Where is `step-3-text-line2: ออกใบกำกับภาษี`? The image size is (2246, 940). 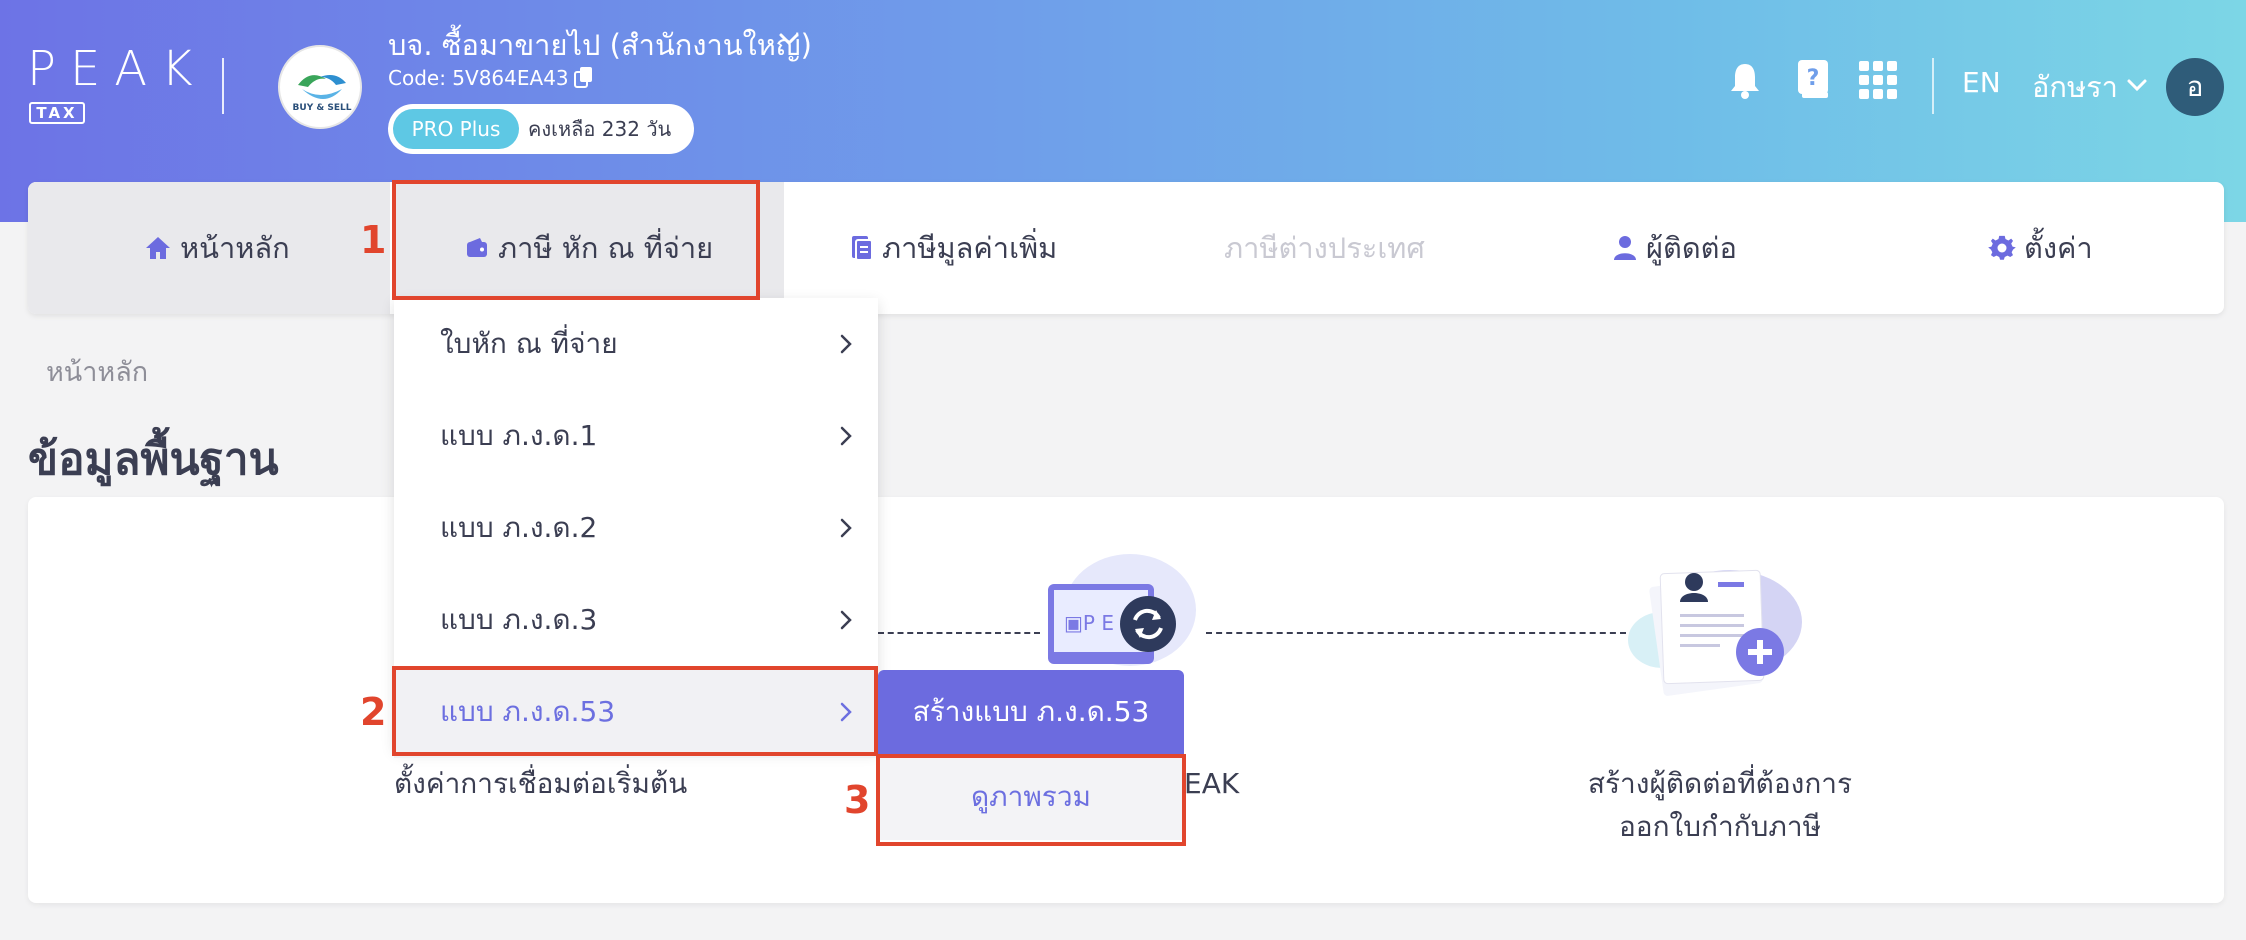 step-3-text-line2: ออกใบกำกับภาษี is located at coordinates (1720, 826).